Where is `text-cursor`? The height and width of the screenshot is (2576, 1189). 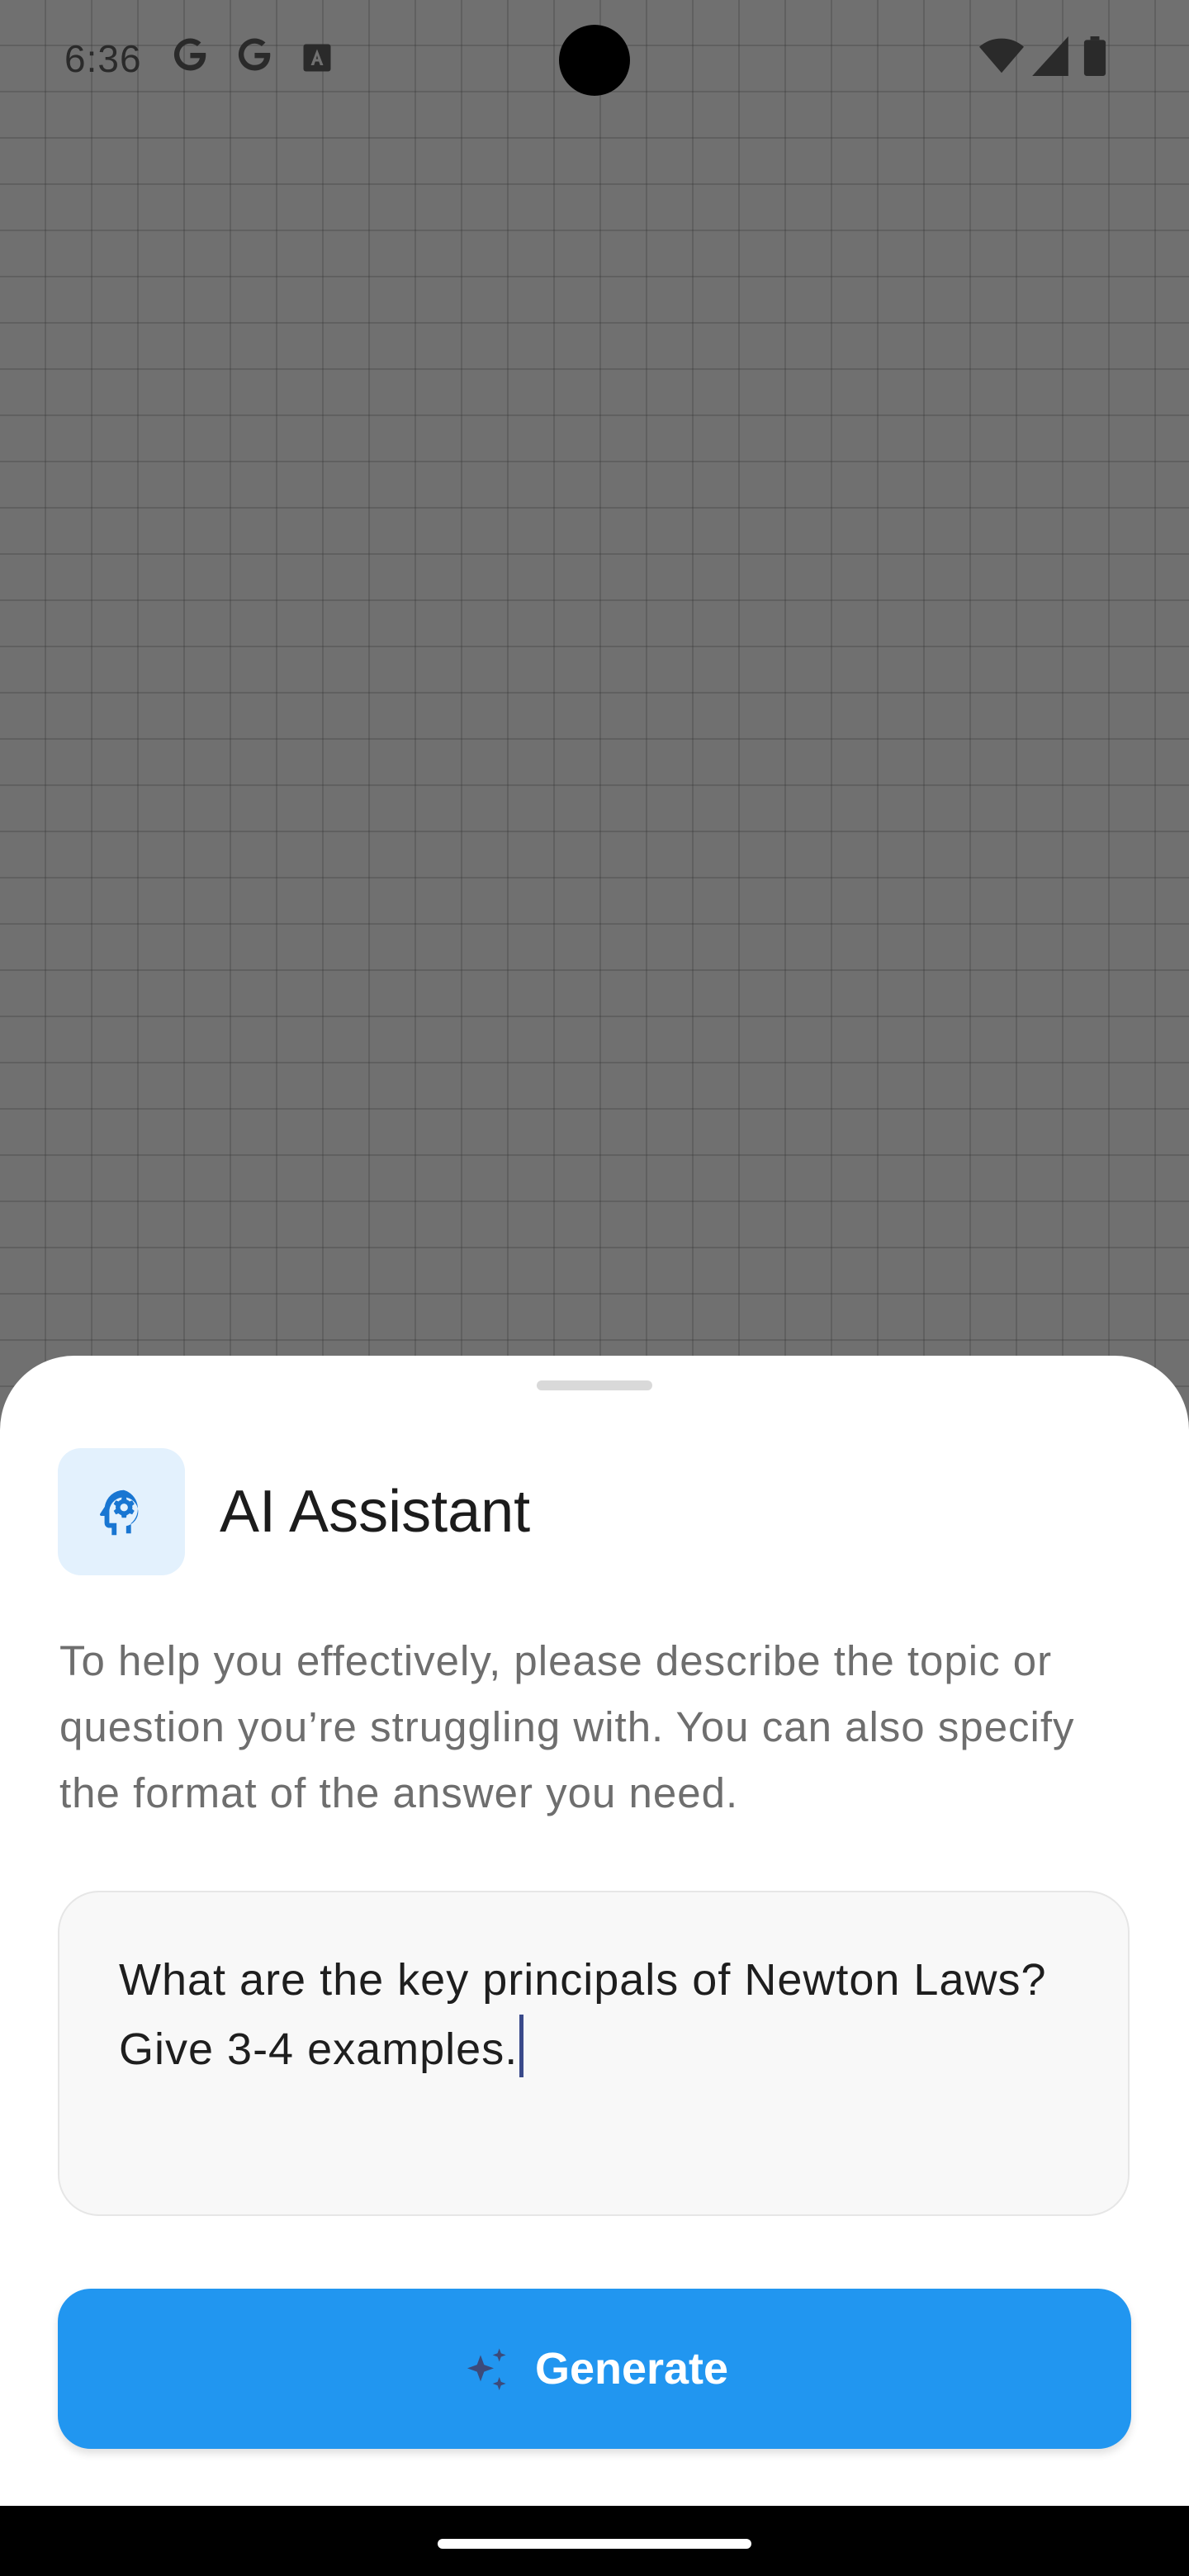
text-cursor is located at coordinates (521, 2046).